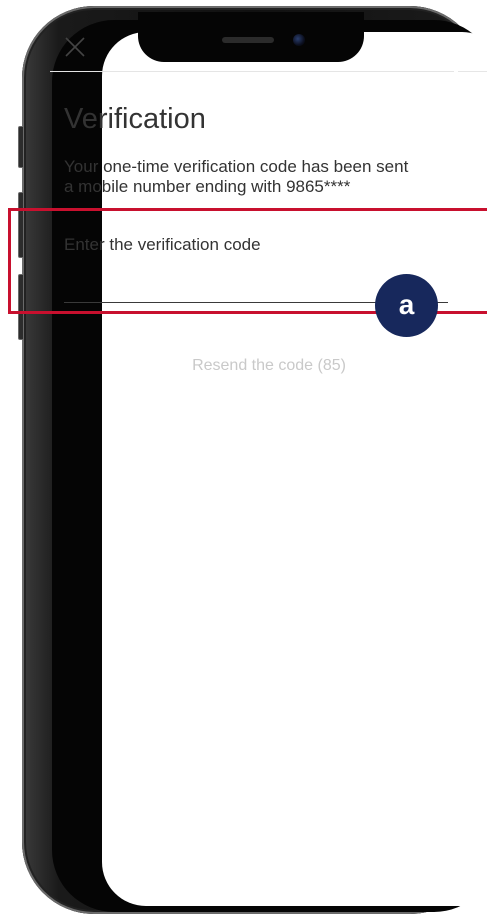  Describe the element at coordinates (21, 147) in the screenshot. I see `mute-switch` at that location.